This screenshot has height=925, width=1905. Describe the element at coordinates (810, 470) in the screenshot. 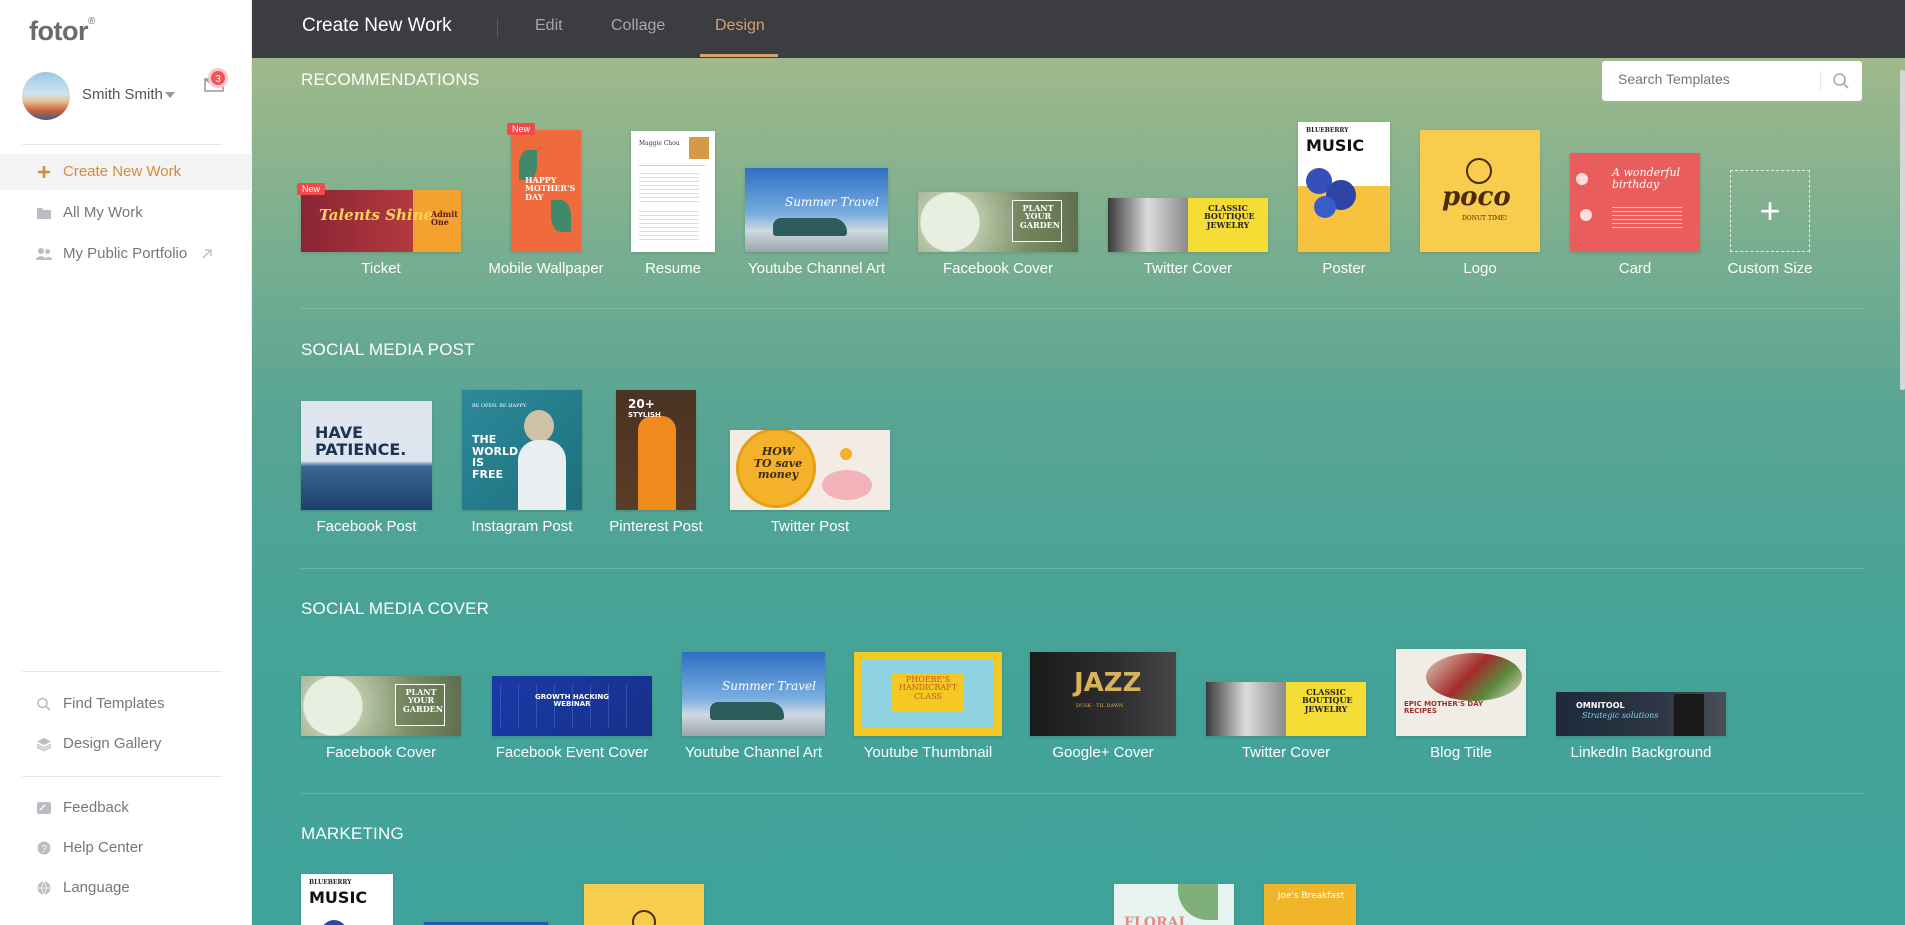

I see `template-thumbnail: HOW TO save money` at that location.